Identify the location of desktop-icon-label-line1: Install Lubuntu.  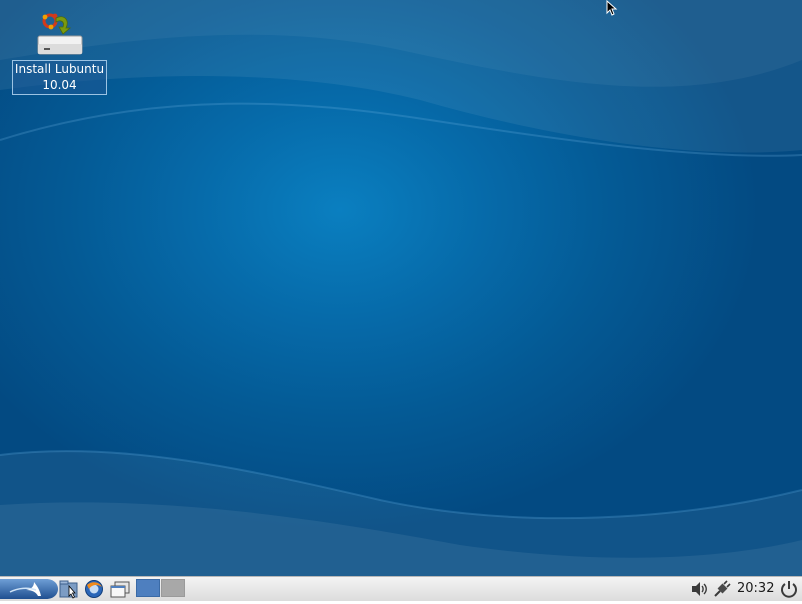
(59, 69).